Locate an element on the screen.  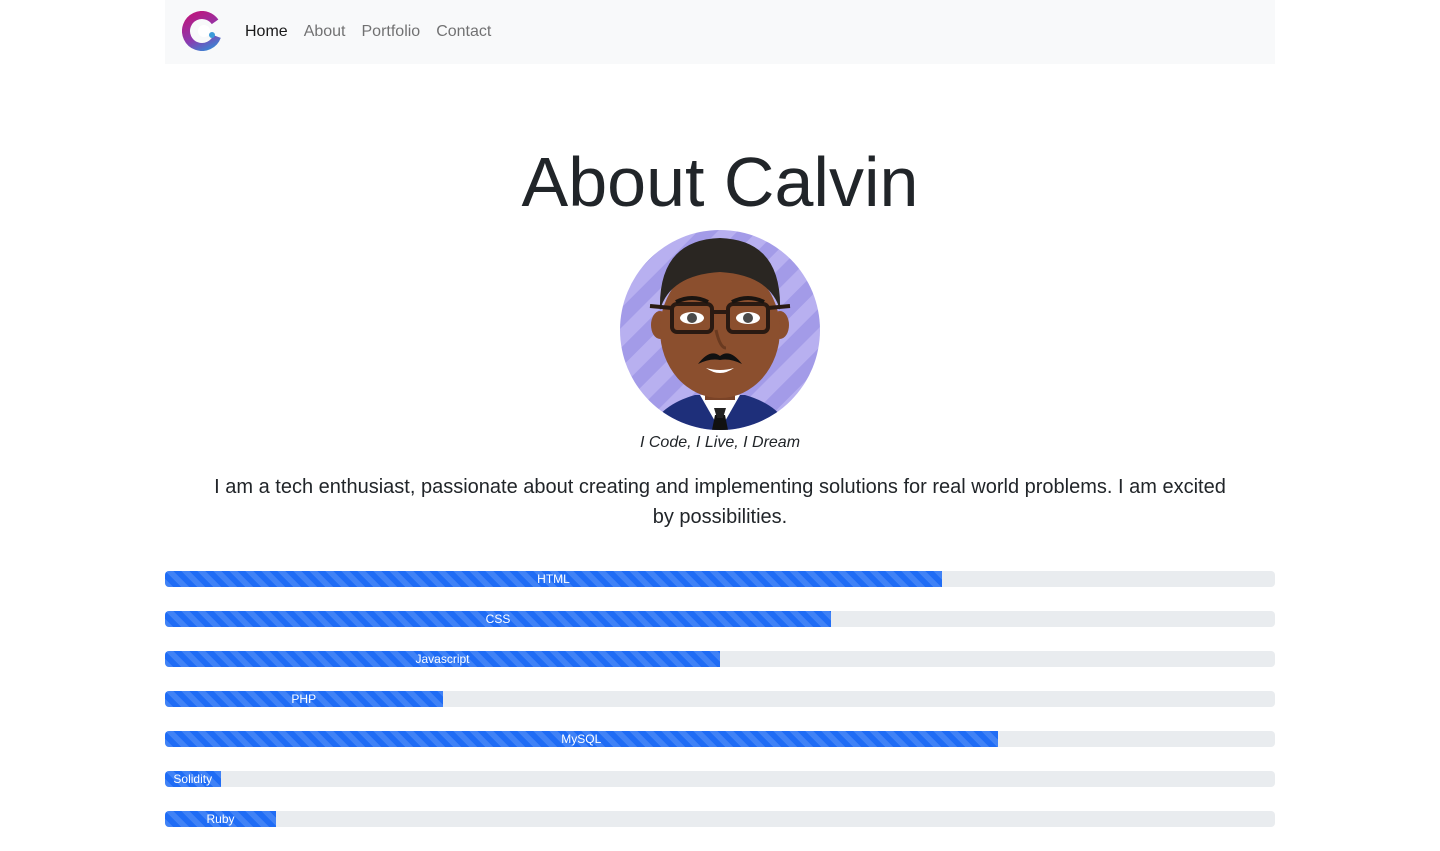
nav-link-portfolio: Portfolio is located at coordinates (391, 32).